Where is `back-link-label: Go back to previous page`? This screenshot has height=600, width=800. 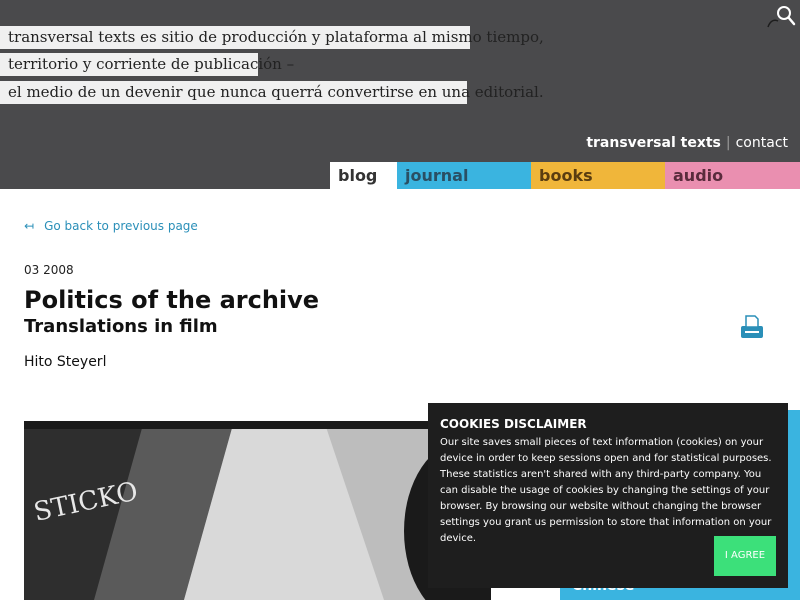 back-link-label: Go back to previous page is located at coordinates (121, 226).